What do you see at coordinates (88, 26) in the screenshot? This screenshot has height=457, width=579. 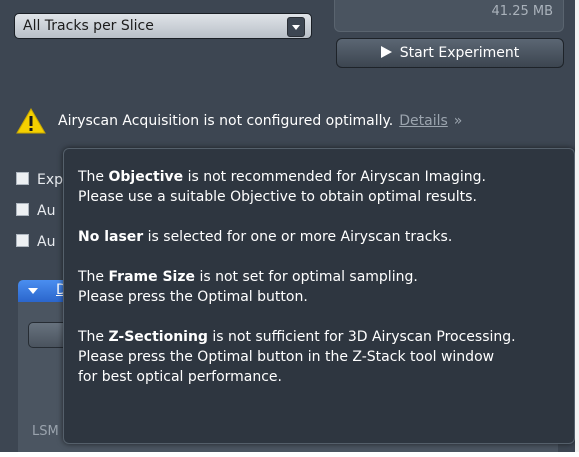 I see `track-mode-value: All Tracks per Slice` at bounding box center [88, 26].